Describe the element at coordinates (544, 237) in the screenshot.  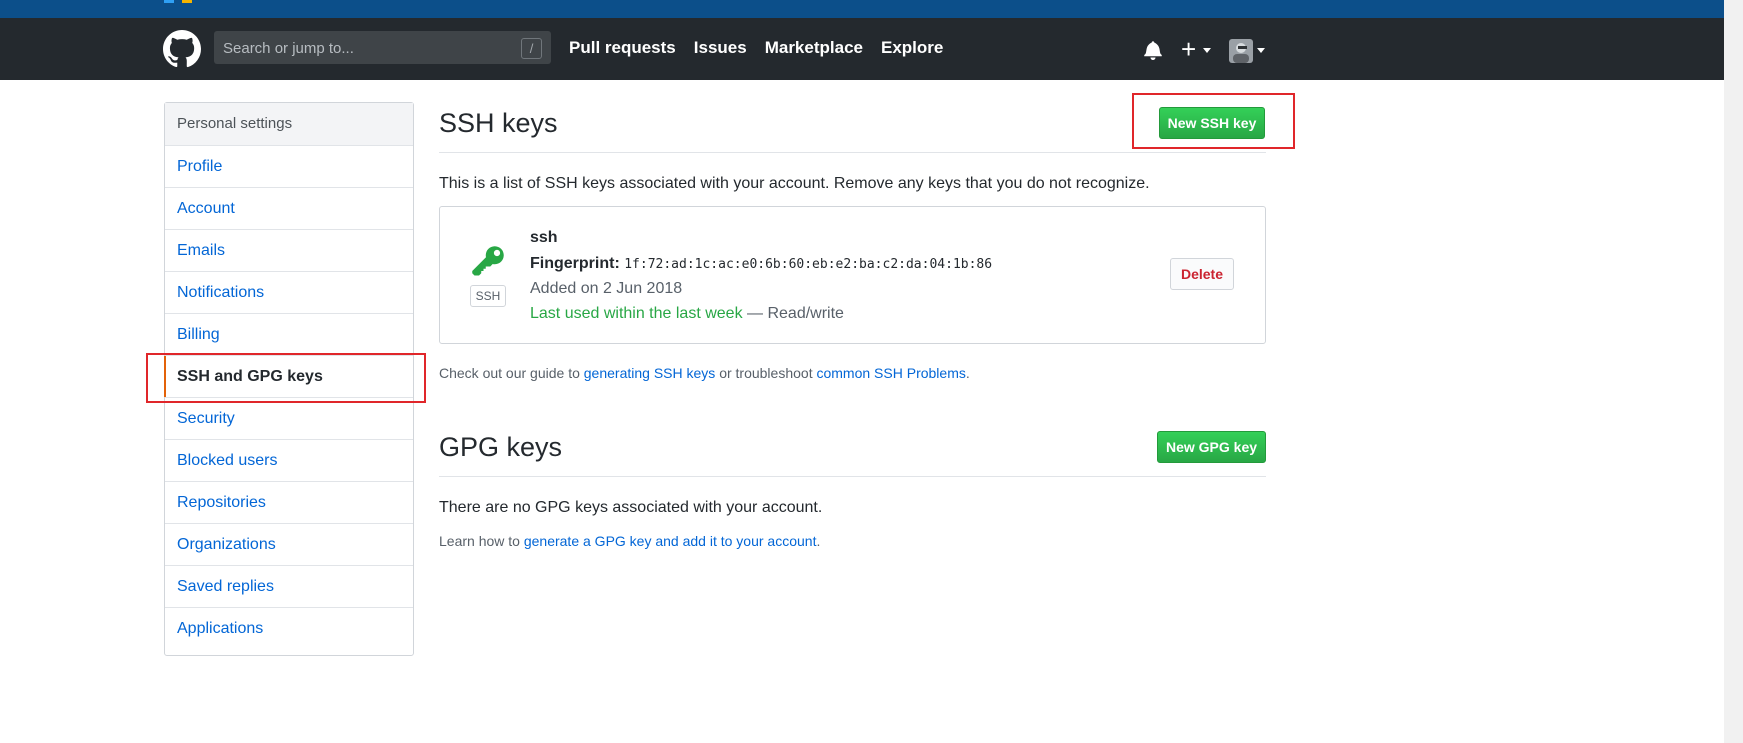
I see `ssh-key-name: ssh` at that location.